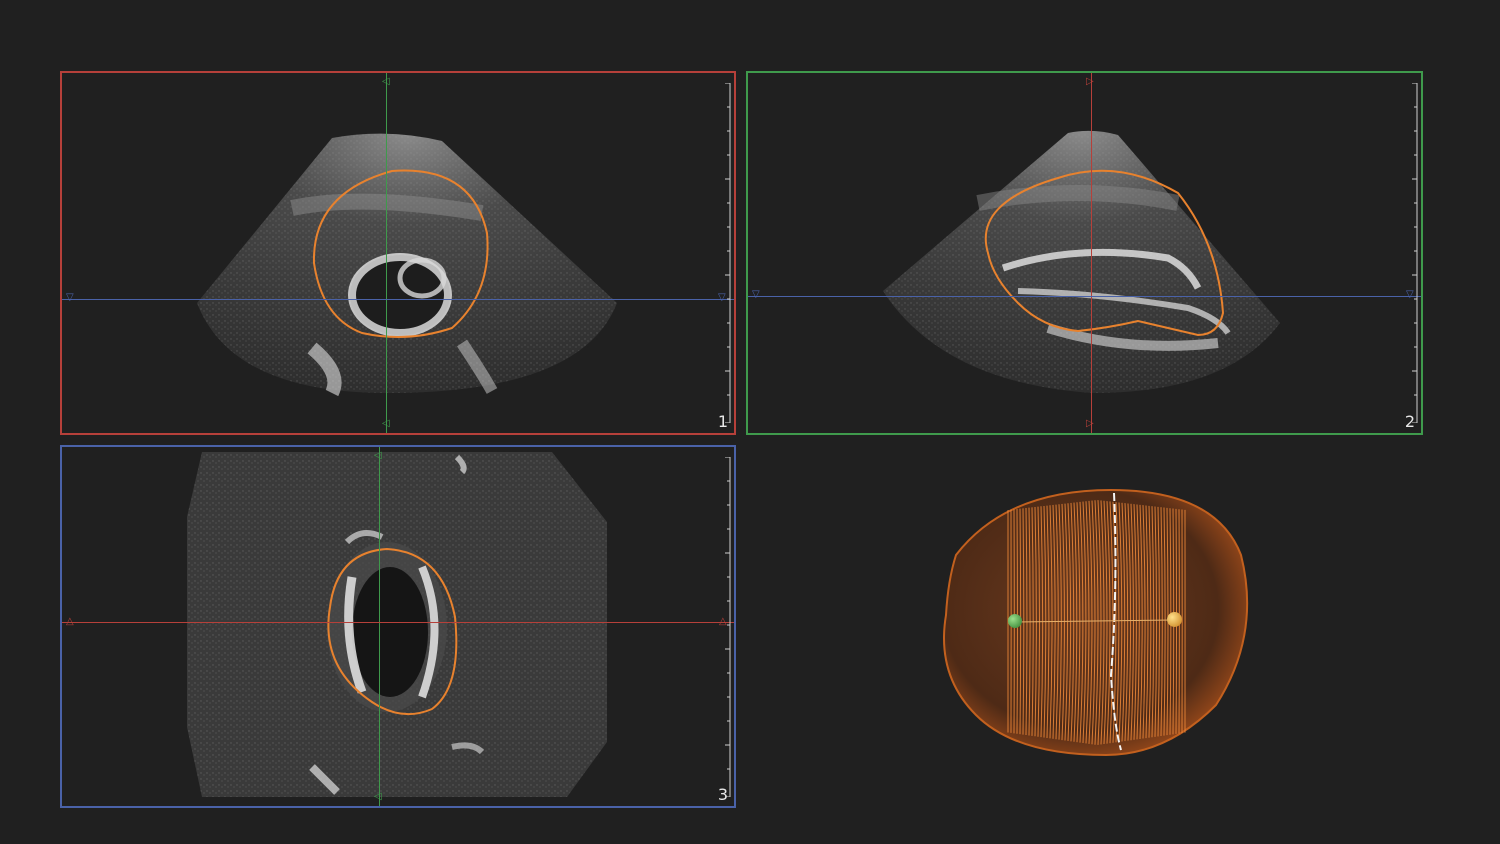 The image size is (1500, 844). What do you see at coordinates (722, 794) in the screenshot?
I see `viewport-number: 3` at bounding box center [722, 794].